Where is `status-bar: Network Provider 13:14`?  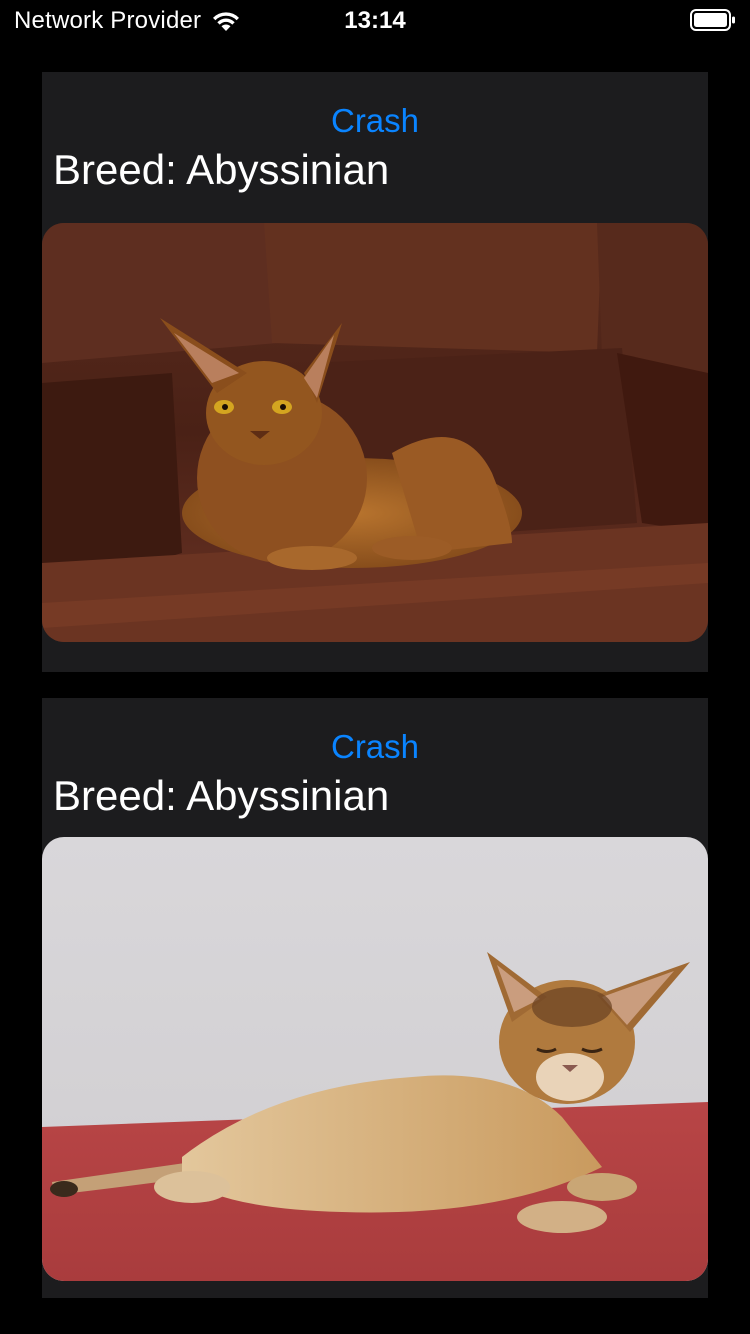
status-bar: Network Provider 13:14 is located at coordinates (375, 20).